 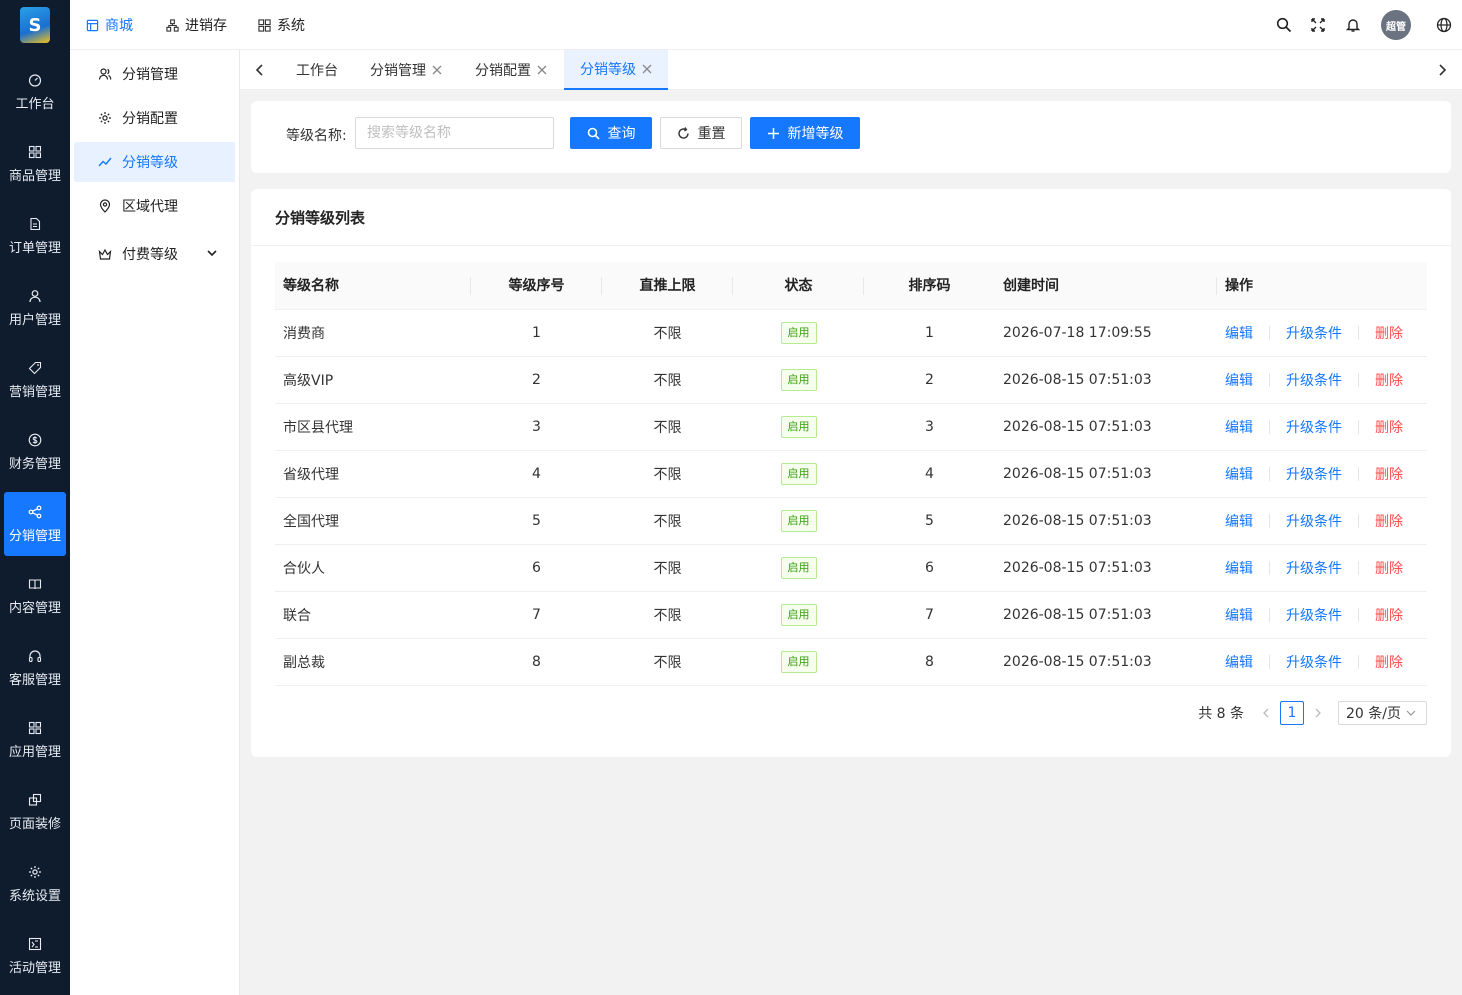 What do you see at coordinates (536, 568) in the screenshot?
I see `level-number-cell: 6` at bounding box center [536, 568].